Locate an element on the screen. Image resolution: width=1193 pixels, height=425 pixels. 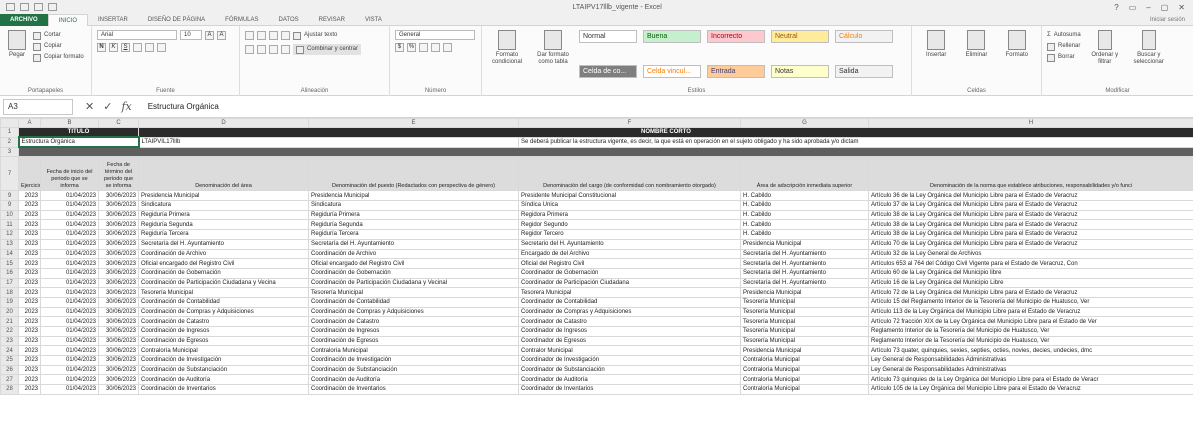
formula-input: Estructura Orgánica is located at coordinates (181, 106).